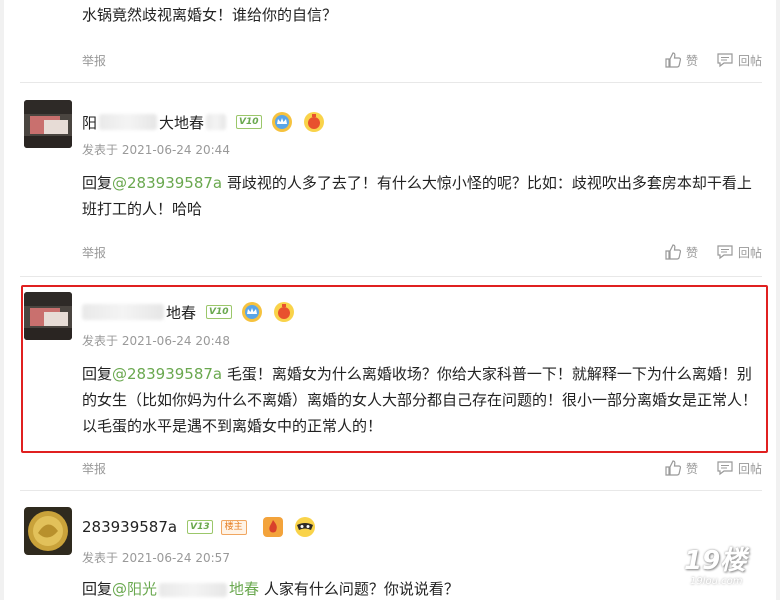 The height and width of the screenshot is (600, 780). What do you see at coordinates (778, 300) in the screenshot?
I see `right-edge` at bounding box center [778, 300].